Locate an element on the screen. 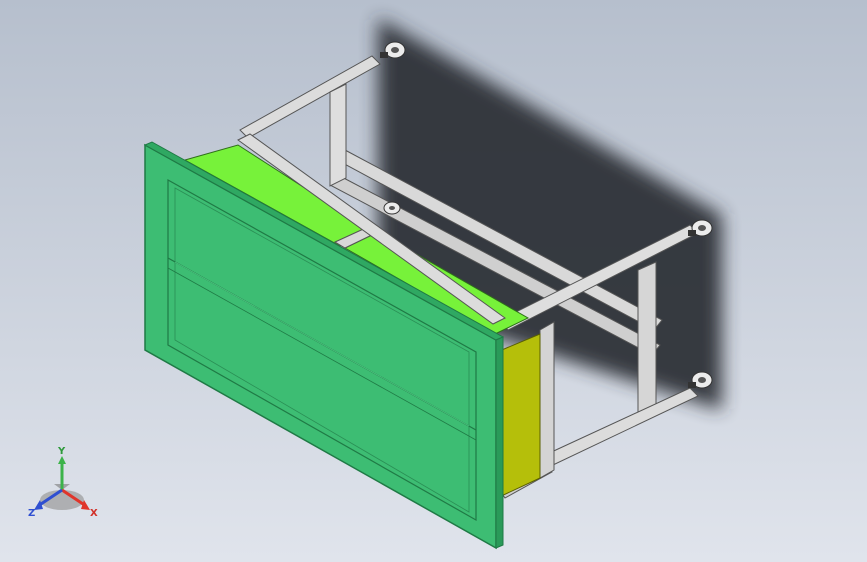  x-label: X is located at coordinates (94, 513).